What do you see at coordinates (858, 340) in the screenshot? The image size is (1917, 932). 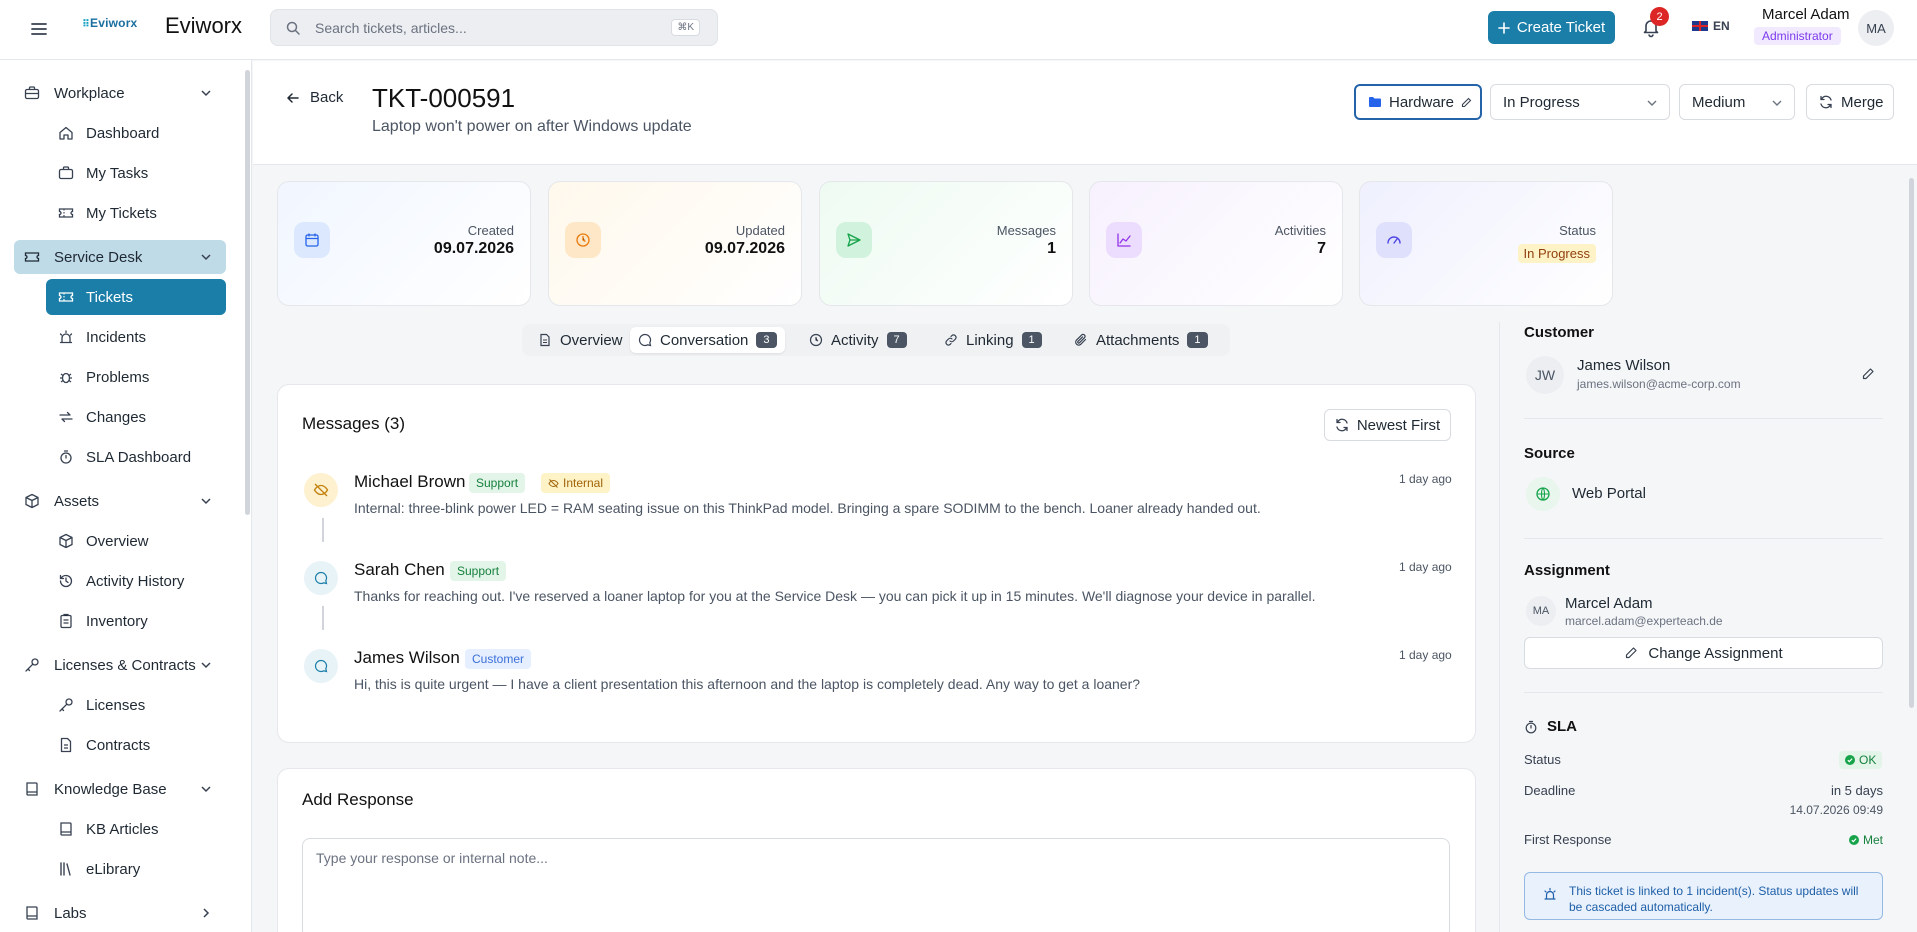 I see `tab-activity: Activity 7` at bounding box center [858, 340].